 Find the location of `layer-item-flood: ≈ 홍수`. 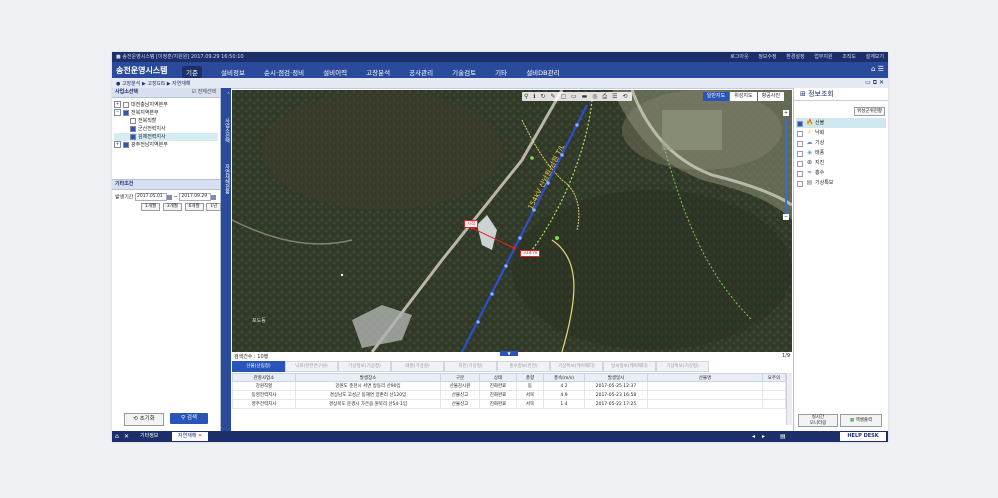

layer-item-flood: ≈ 홍수 is located at coordinates (841, 173).